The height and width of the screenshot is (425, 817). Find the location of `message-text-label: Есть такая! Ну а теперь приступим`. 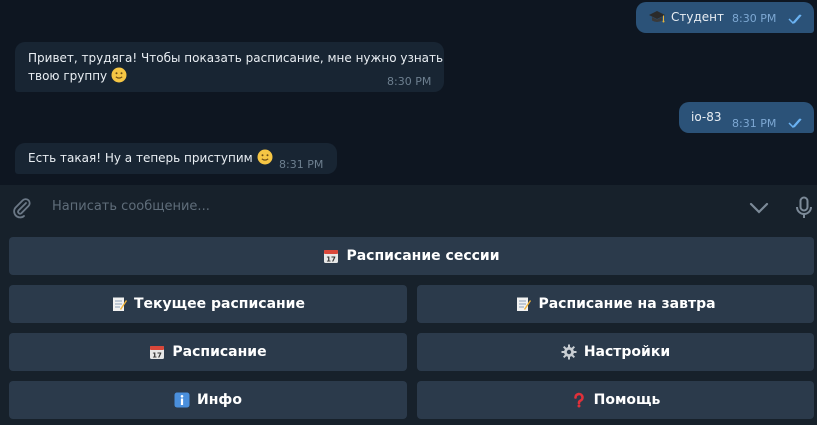

message-text-label: Есть такая! Ну а теперь приступим is located at coordinates (140, 158).